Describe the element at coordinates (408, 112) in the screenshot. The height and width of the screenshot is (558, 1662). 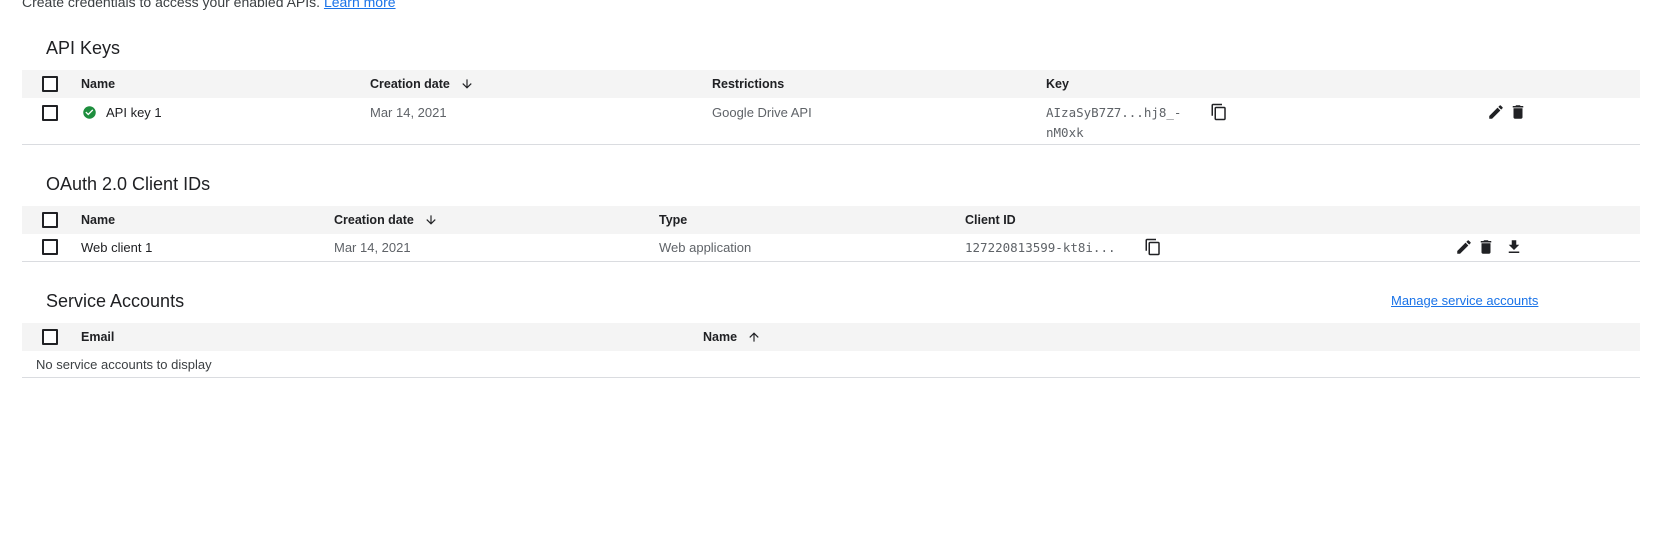
I see `api-key-creation-date: Mar 14, 2021` at that location.